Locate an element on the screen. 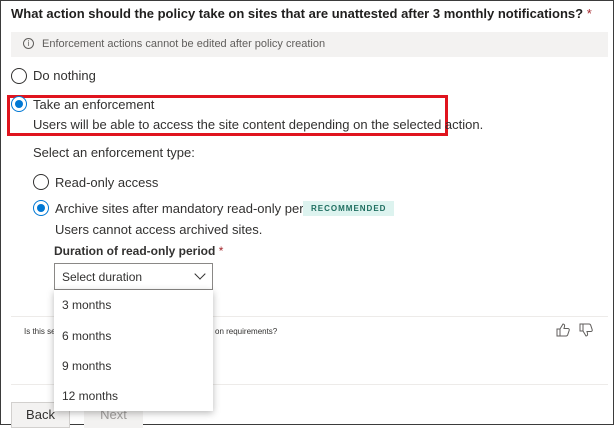 The height and width of the screenshot is (428, 616). do-nothing-label: Do nothing is located at coordinates (64, 75).